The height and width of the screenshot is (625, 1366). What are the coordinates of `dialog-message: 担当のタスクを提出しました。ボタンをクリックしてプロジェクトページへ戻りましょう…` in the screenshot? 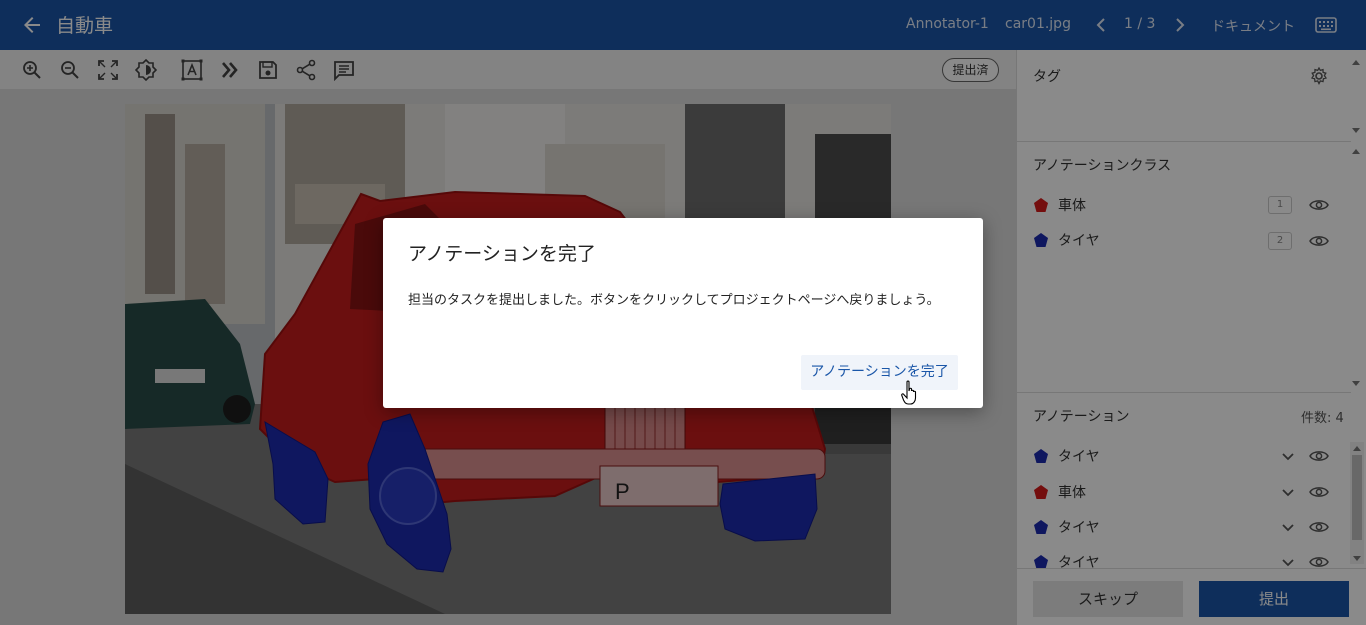 It's located at (674, 300).